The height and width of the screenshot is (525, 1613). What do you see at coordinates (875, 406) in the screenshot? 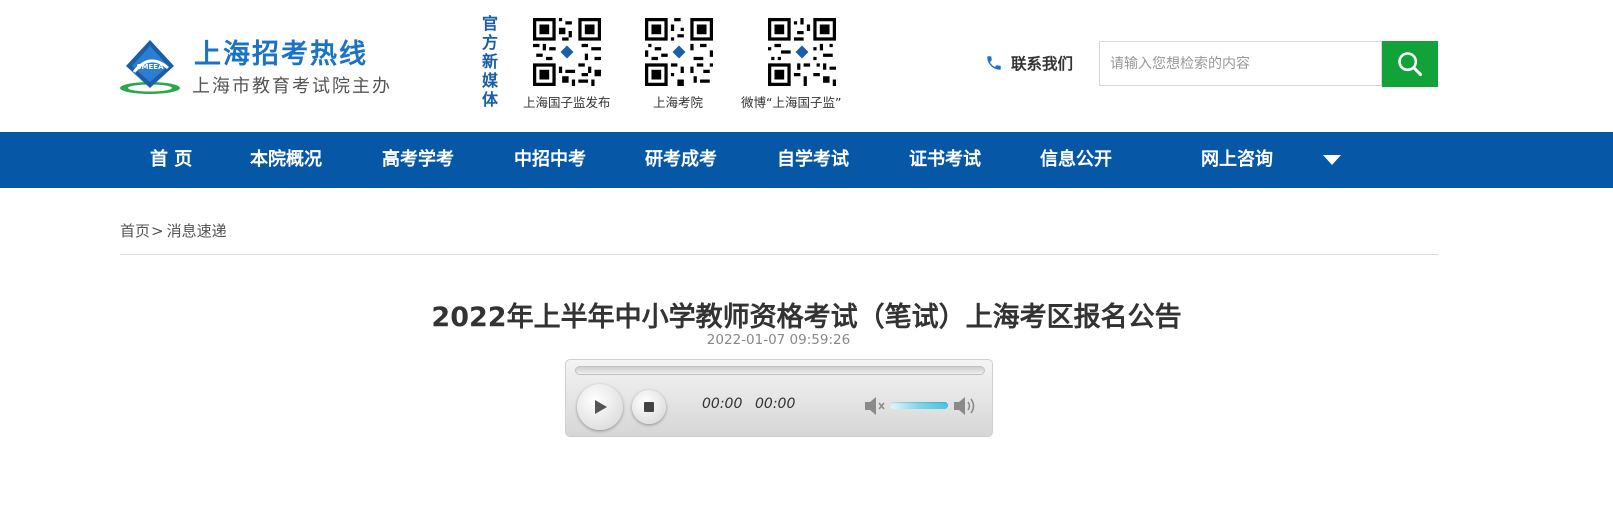
I see `volume-mute-icon` at bounding box center [875, 406].